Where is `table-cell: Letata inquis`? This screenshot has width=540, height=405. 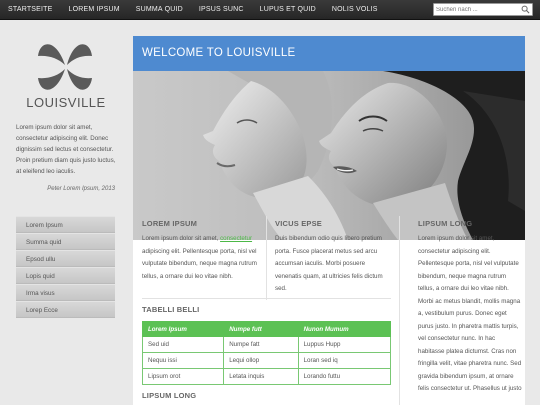 table-cell: Letata inquis is located at coordinates (261, 376).